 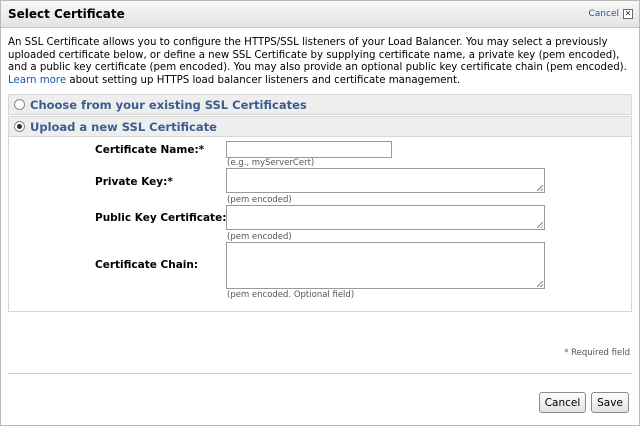 I want to click on dialog-titlebar: Select Certificate Cancel ✕, so click(x=320, y=14).